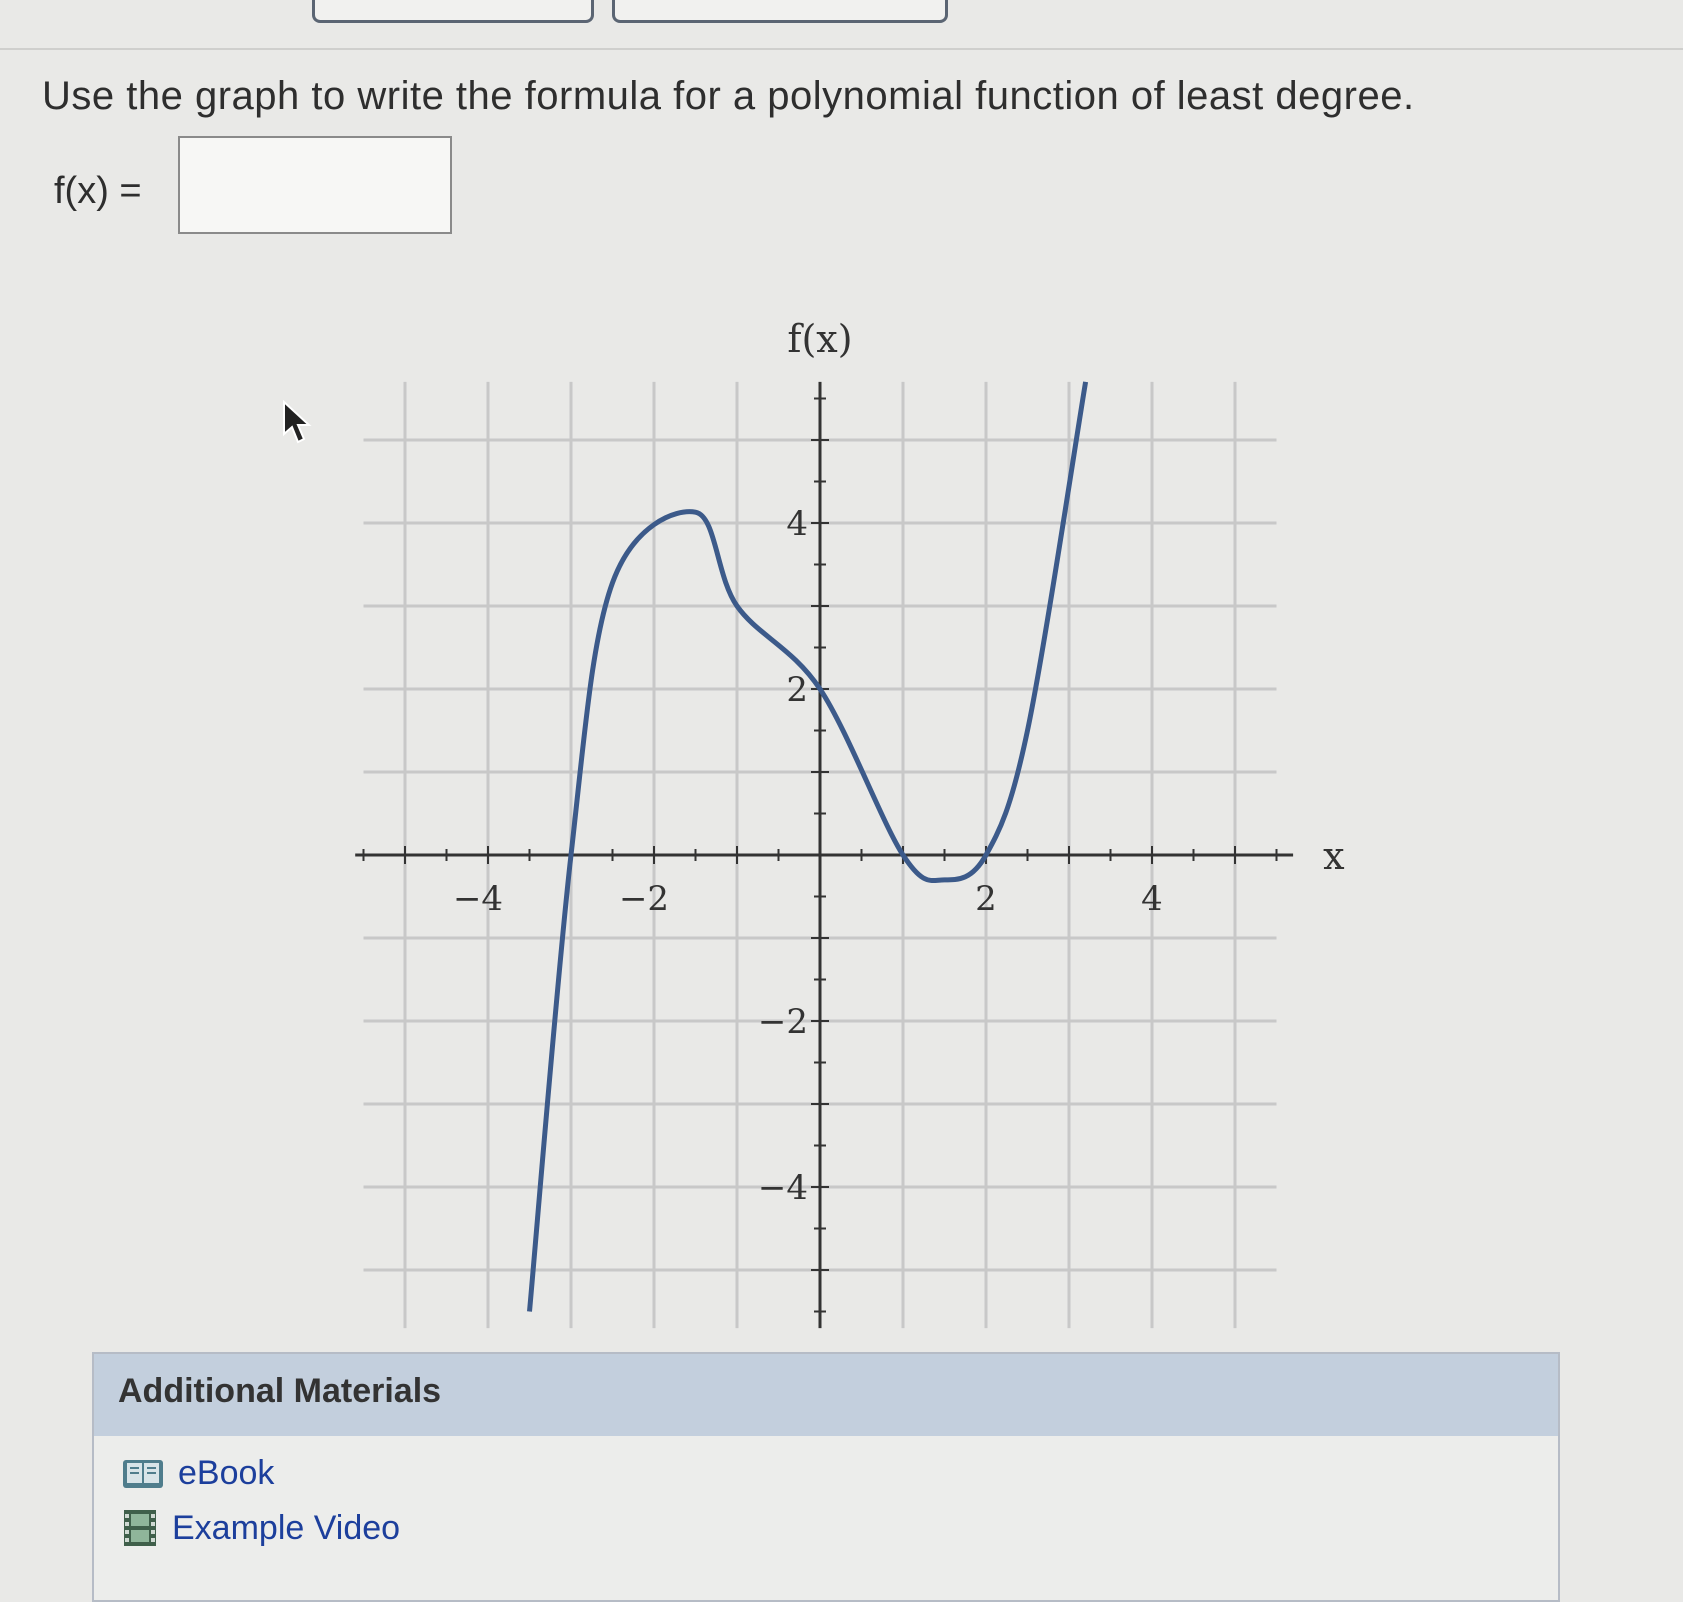 The height and width of the screenshot is (1602, 1683). What do you see at coordinates (797, 524) in the screenshot?
I see `y-tick-label: 4` at bounding box center [797, 524].